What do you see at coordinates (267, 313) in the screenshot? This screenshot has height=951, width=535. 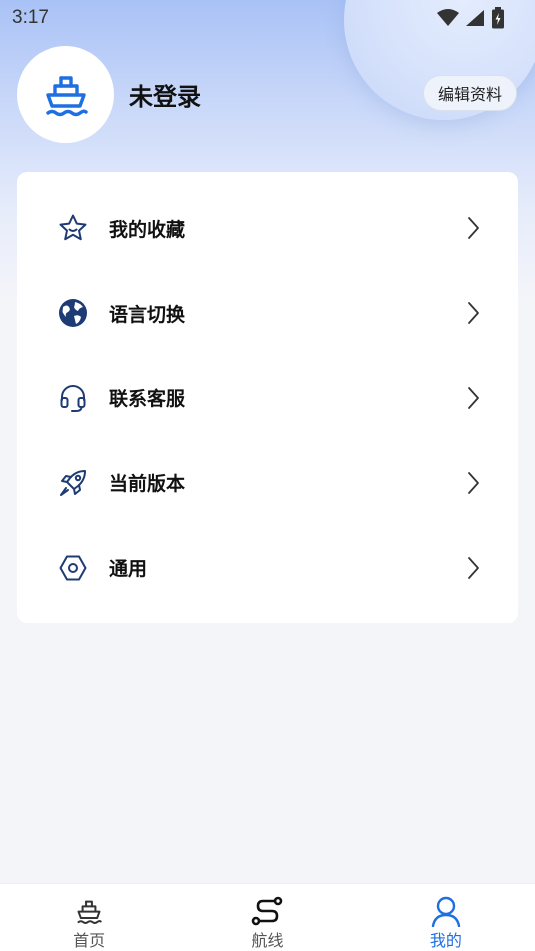 I see `menu-item-language: 语言切换` at bounding box center [267, 313].